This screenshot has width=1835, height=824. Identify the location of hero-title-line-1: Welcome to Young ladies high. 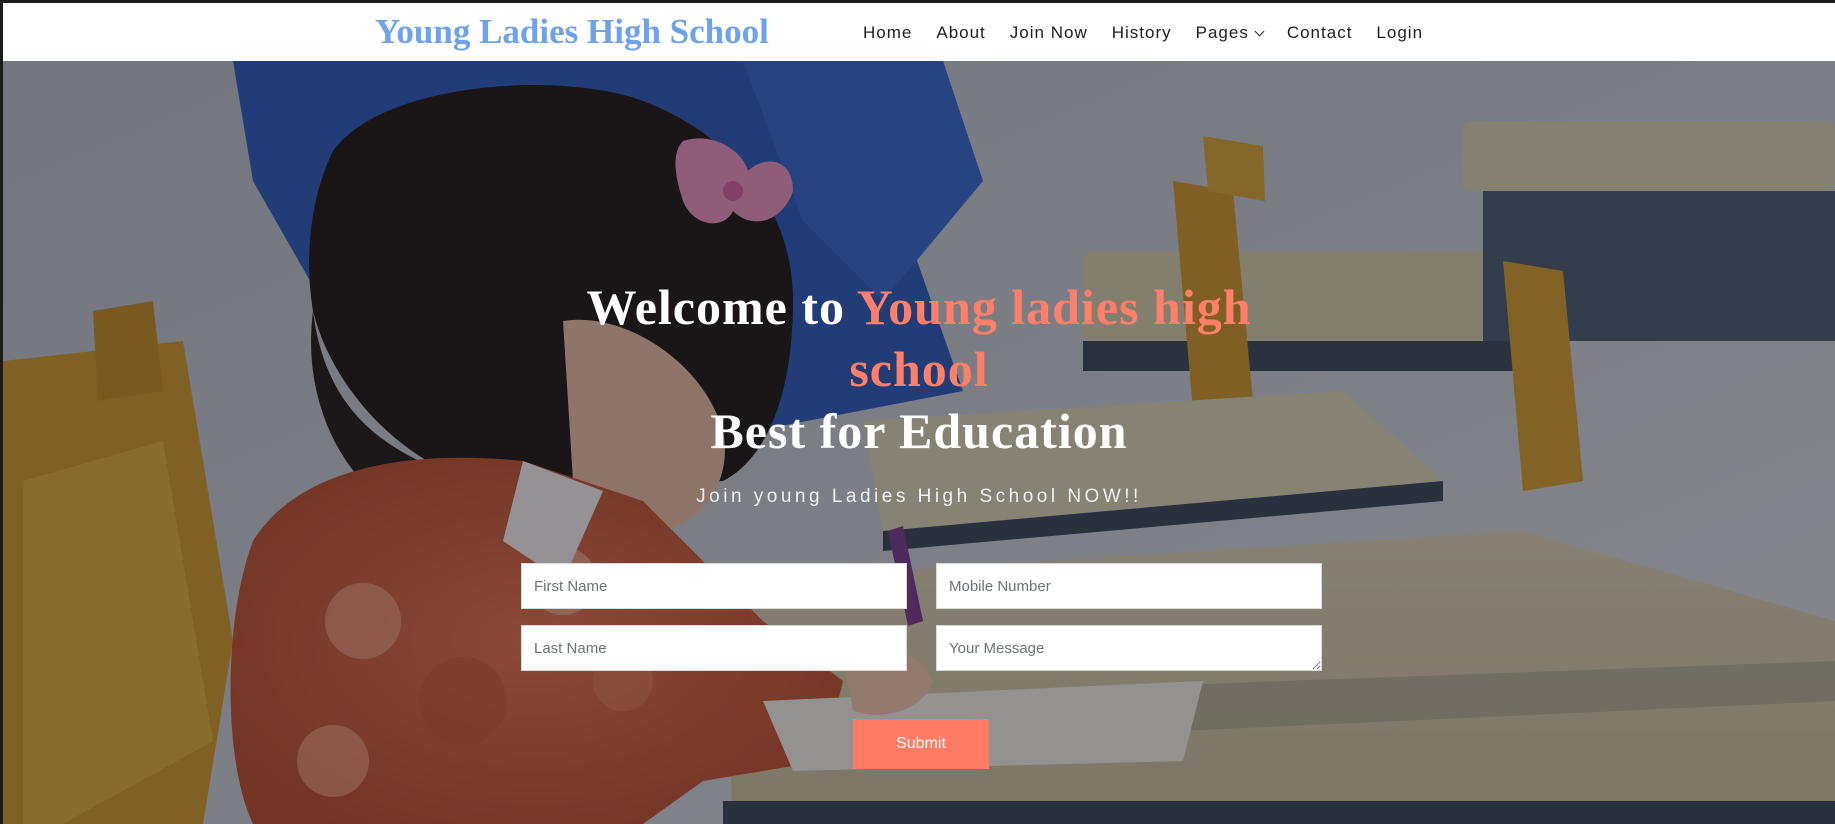
(919, 307).